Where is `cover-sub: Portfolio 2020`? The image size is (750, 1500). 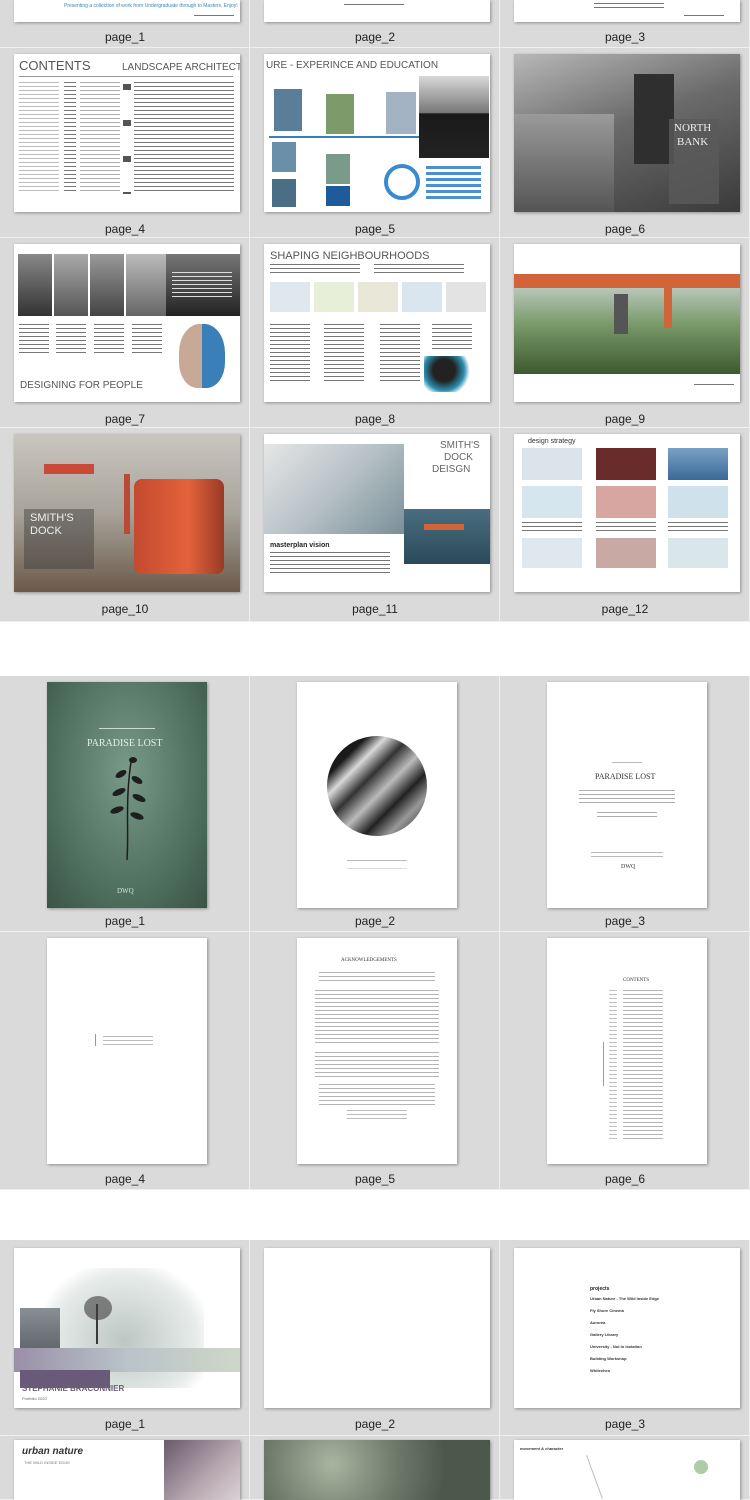 cover-sub: Portfolio 2020 is located at coordinates (34, 1398).